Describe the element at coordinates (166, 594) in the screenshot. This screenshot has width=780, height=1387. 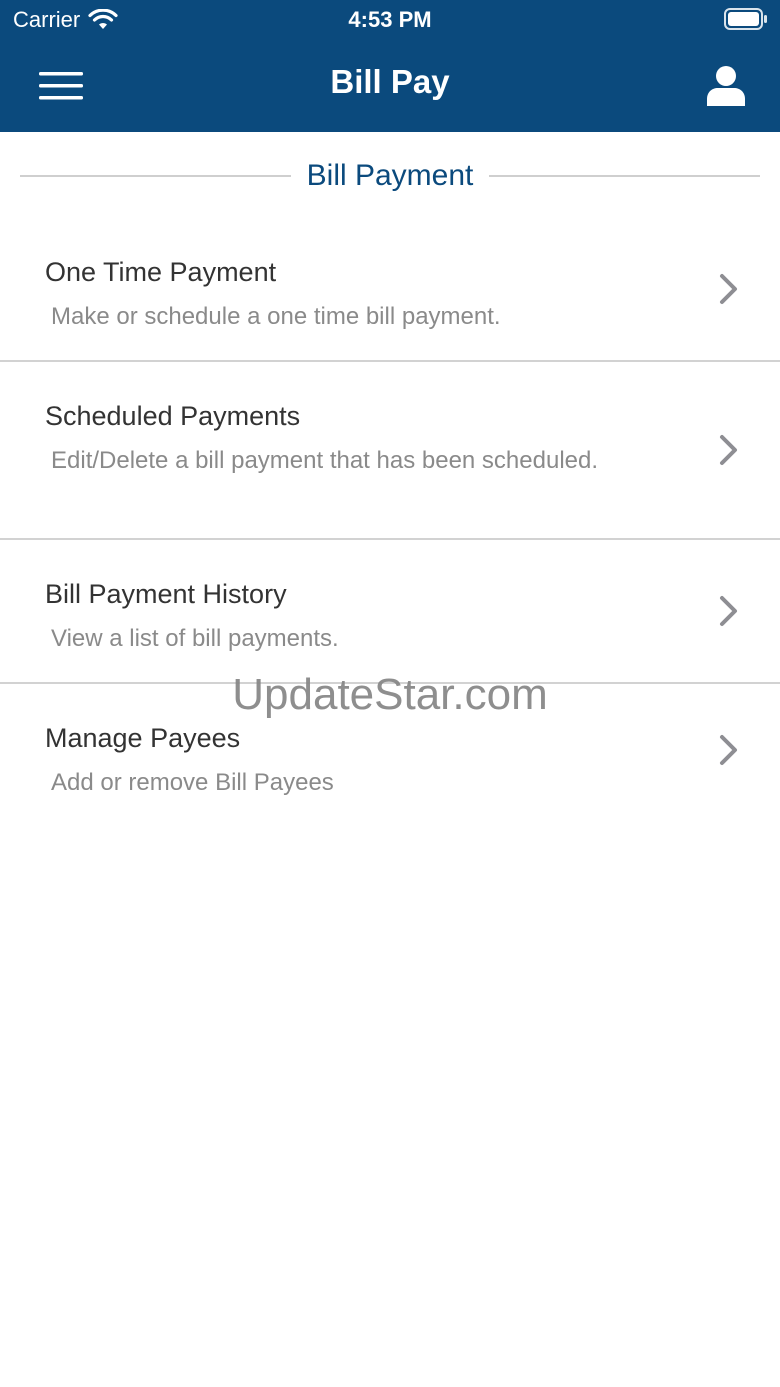
I see `item-title: Bill Payment History` at that location.